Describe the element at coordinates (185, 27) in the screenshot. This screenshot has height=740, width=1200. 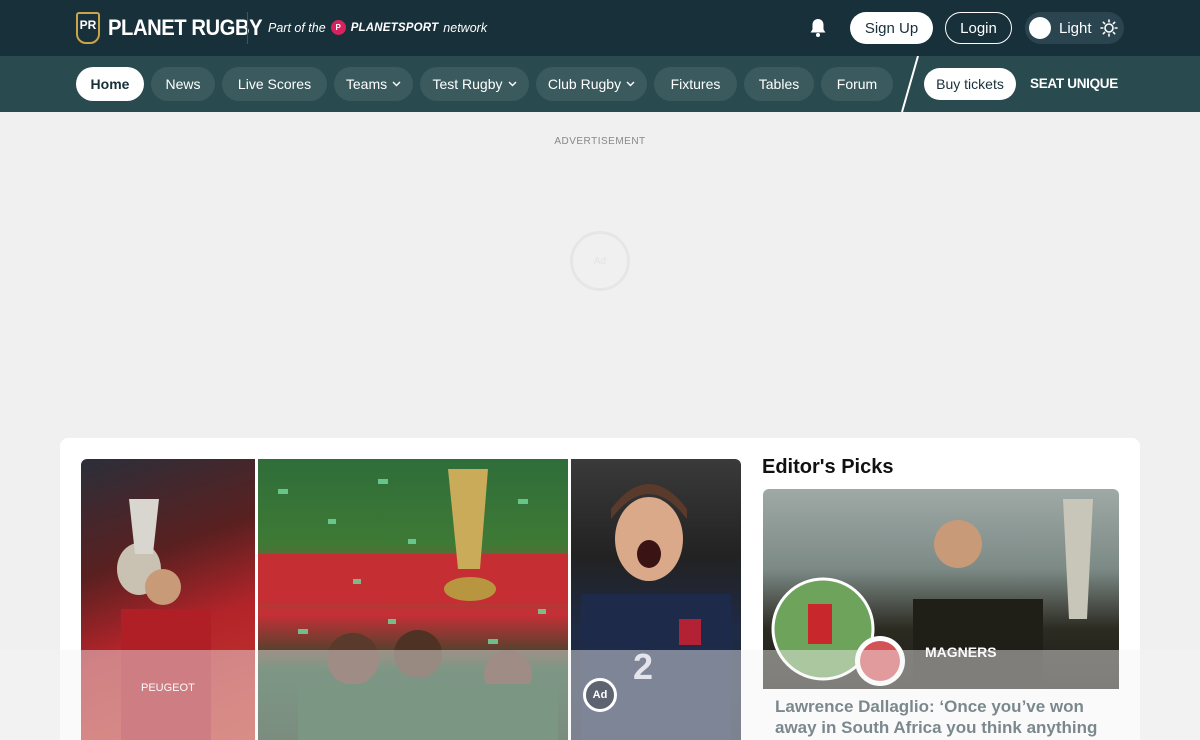
I see `logo-text: PLANET RUGBY` at that location.